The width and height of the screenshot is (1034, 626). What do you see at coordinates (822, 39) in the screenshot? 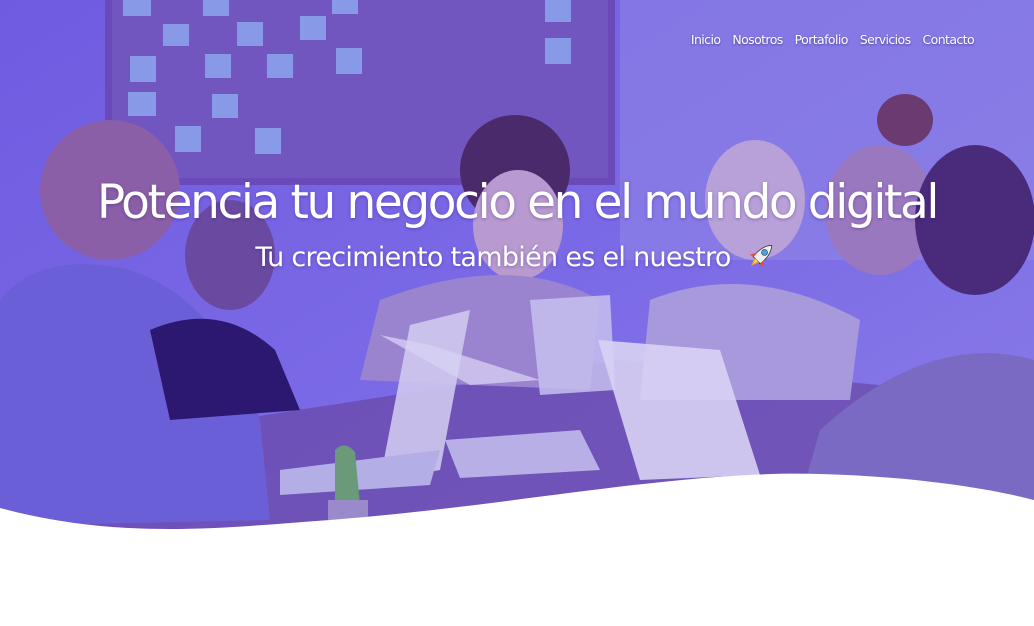
I see `nav-portafolio: Portafolio` at bounding box center [822, 39].